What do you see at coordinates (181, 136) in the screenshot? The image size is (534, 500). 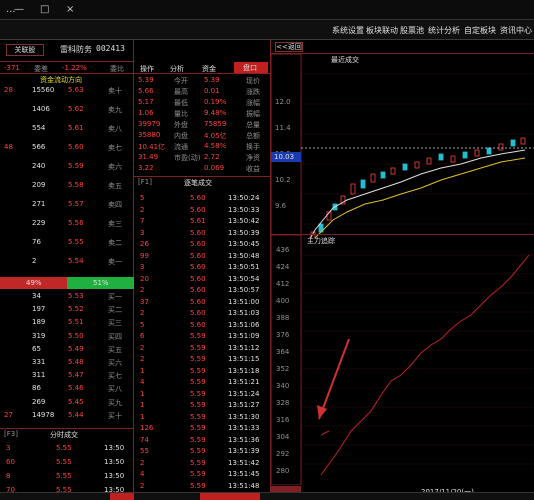 I see `quote-label-2: 内盘` at bounding box center [181, 136].